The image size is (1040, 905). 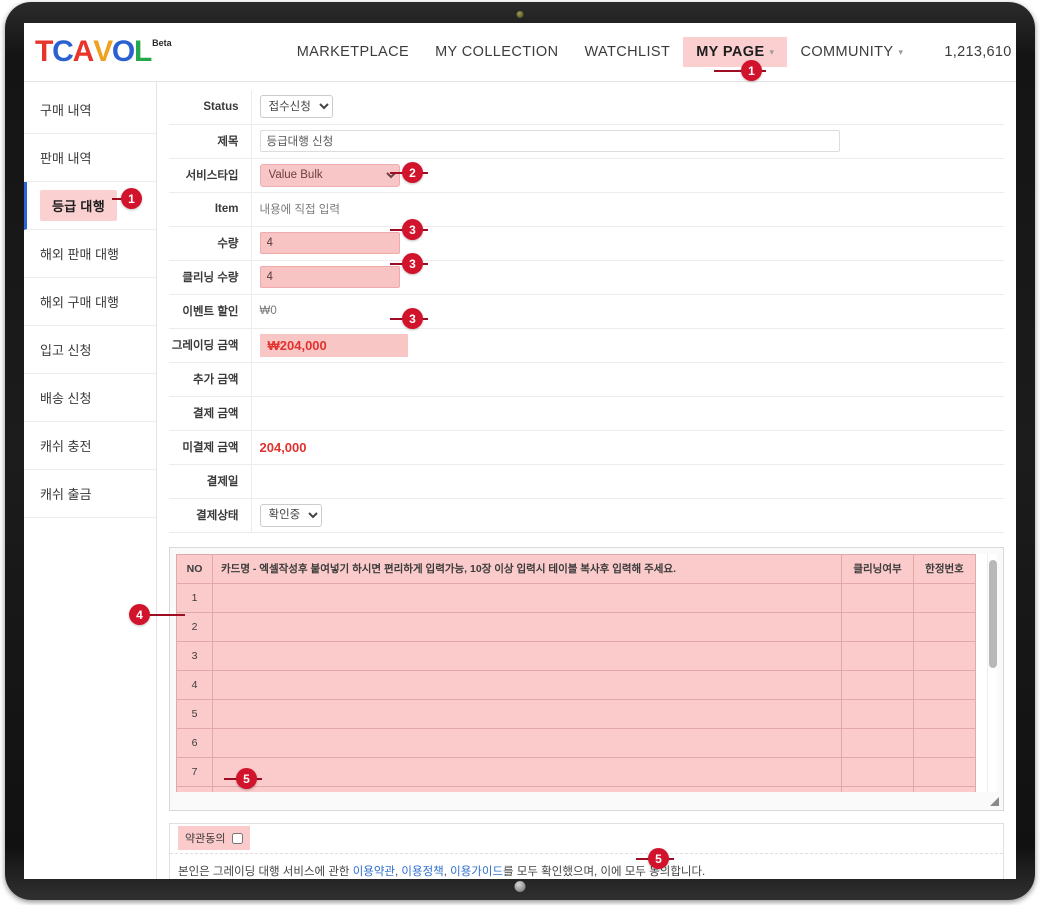 I want to click on service-type-select: Value Bulk, so click(x=329, y=175).